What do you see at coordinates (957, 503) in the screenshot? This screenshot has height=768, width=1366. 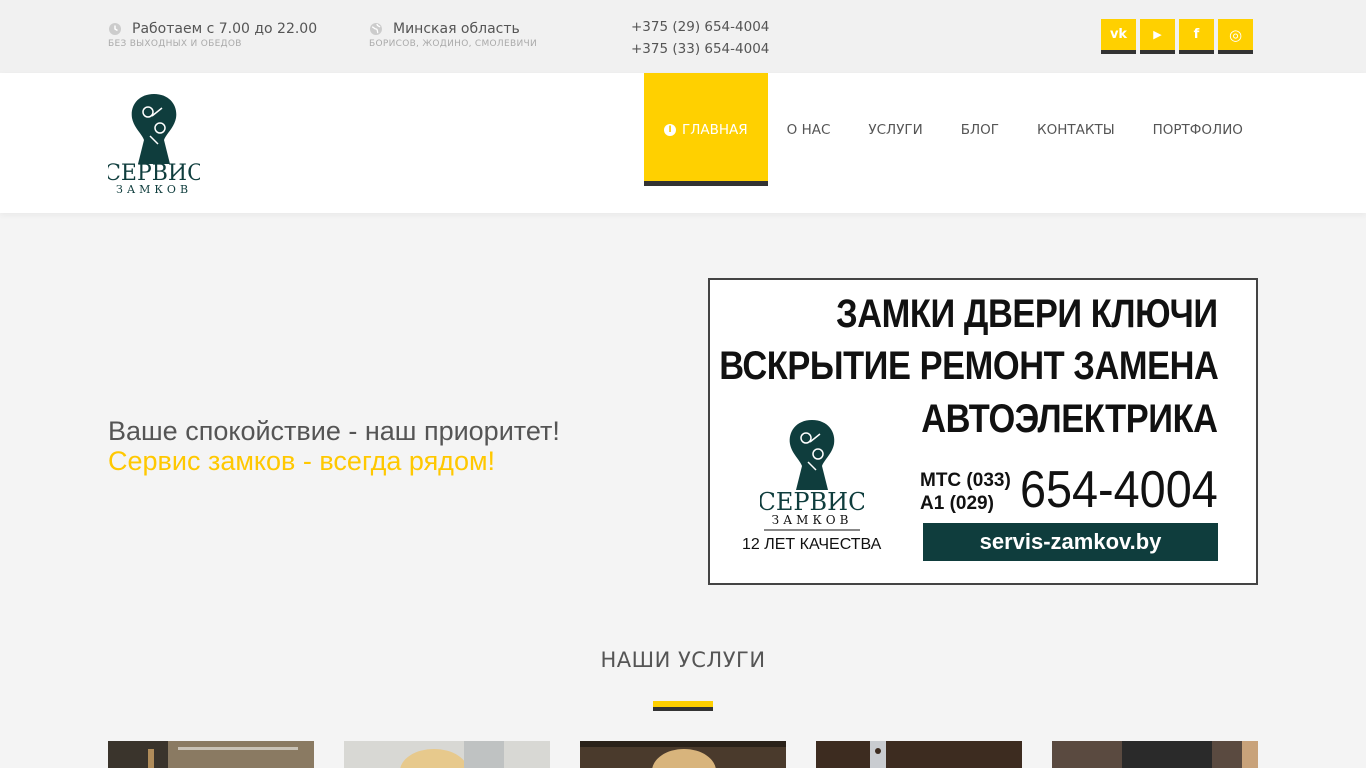 I see `operator-a1: А1 (029)` at bounding box center [957, 503].